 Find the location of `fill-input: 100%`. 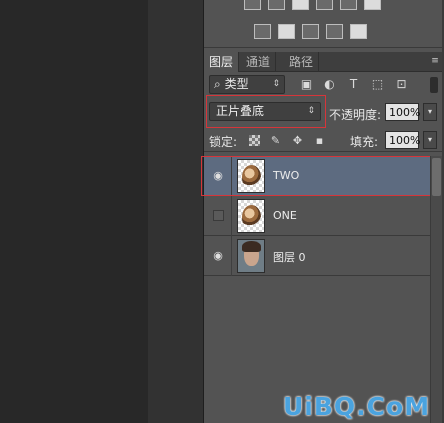

fill-input: 100% is located at coordinates (402, 140).